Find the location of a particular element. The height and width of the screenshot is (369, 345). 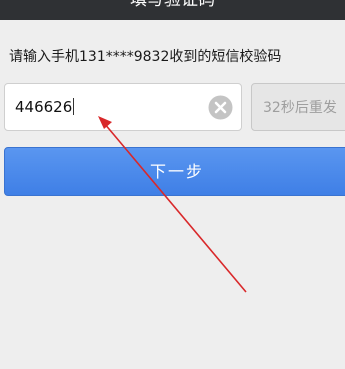

page-title: 填写验证码 is located at coordinates (172, 5).